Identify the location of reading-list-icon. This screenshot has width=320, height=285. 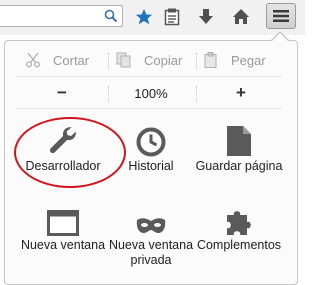
(172, 17).